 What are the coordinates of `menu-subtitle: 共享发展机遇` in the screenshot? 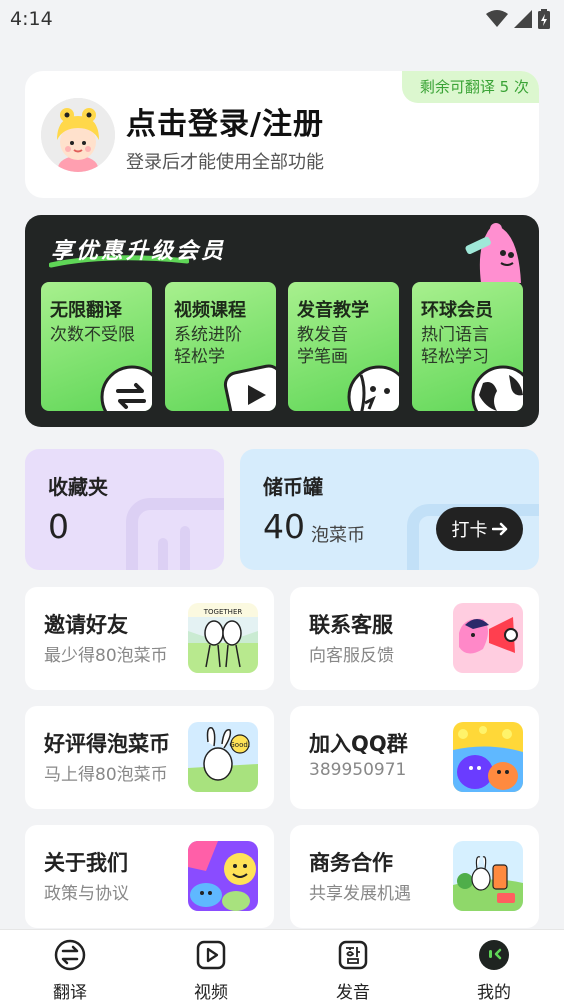 It's located at (360, 894).